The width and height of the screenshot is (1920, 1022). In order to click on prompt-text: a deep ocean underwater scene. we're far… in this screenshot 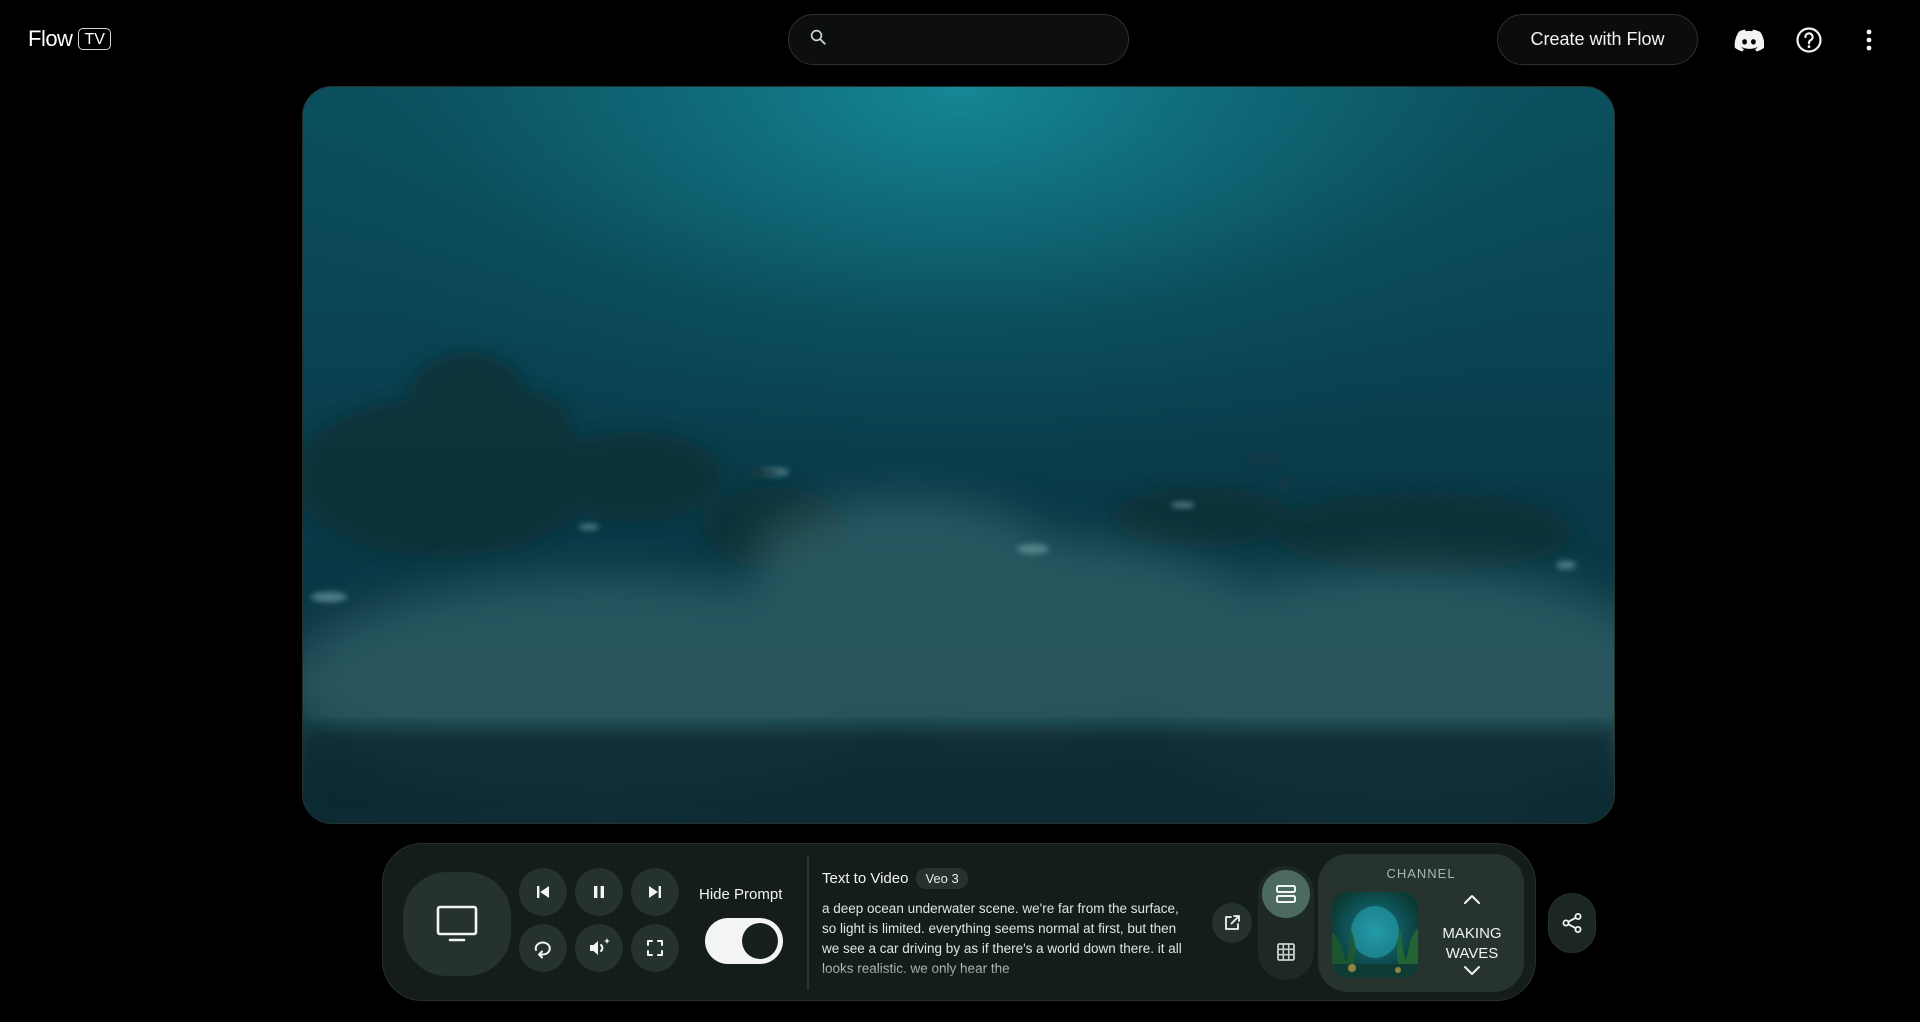, I will do `click(1002, 938)`.